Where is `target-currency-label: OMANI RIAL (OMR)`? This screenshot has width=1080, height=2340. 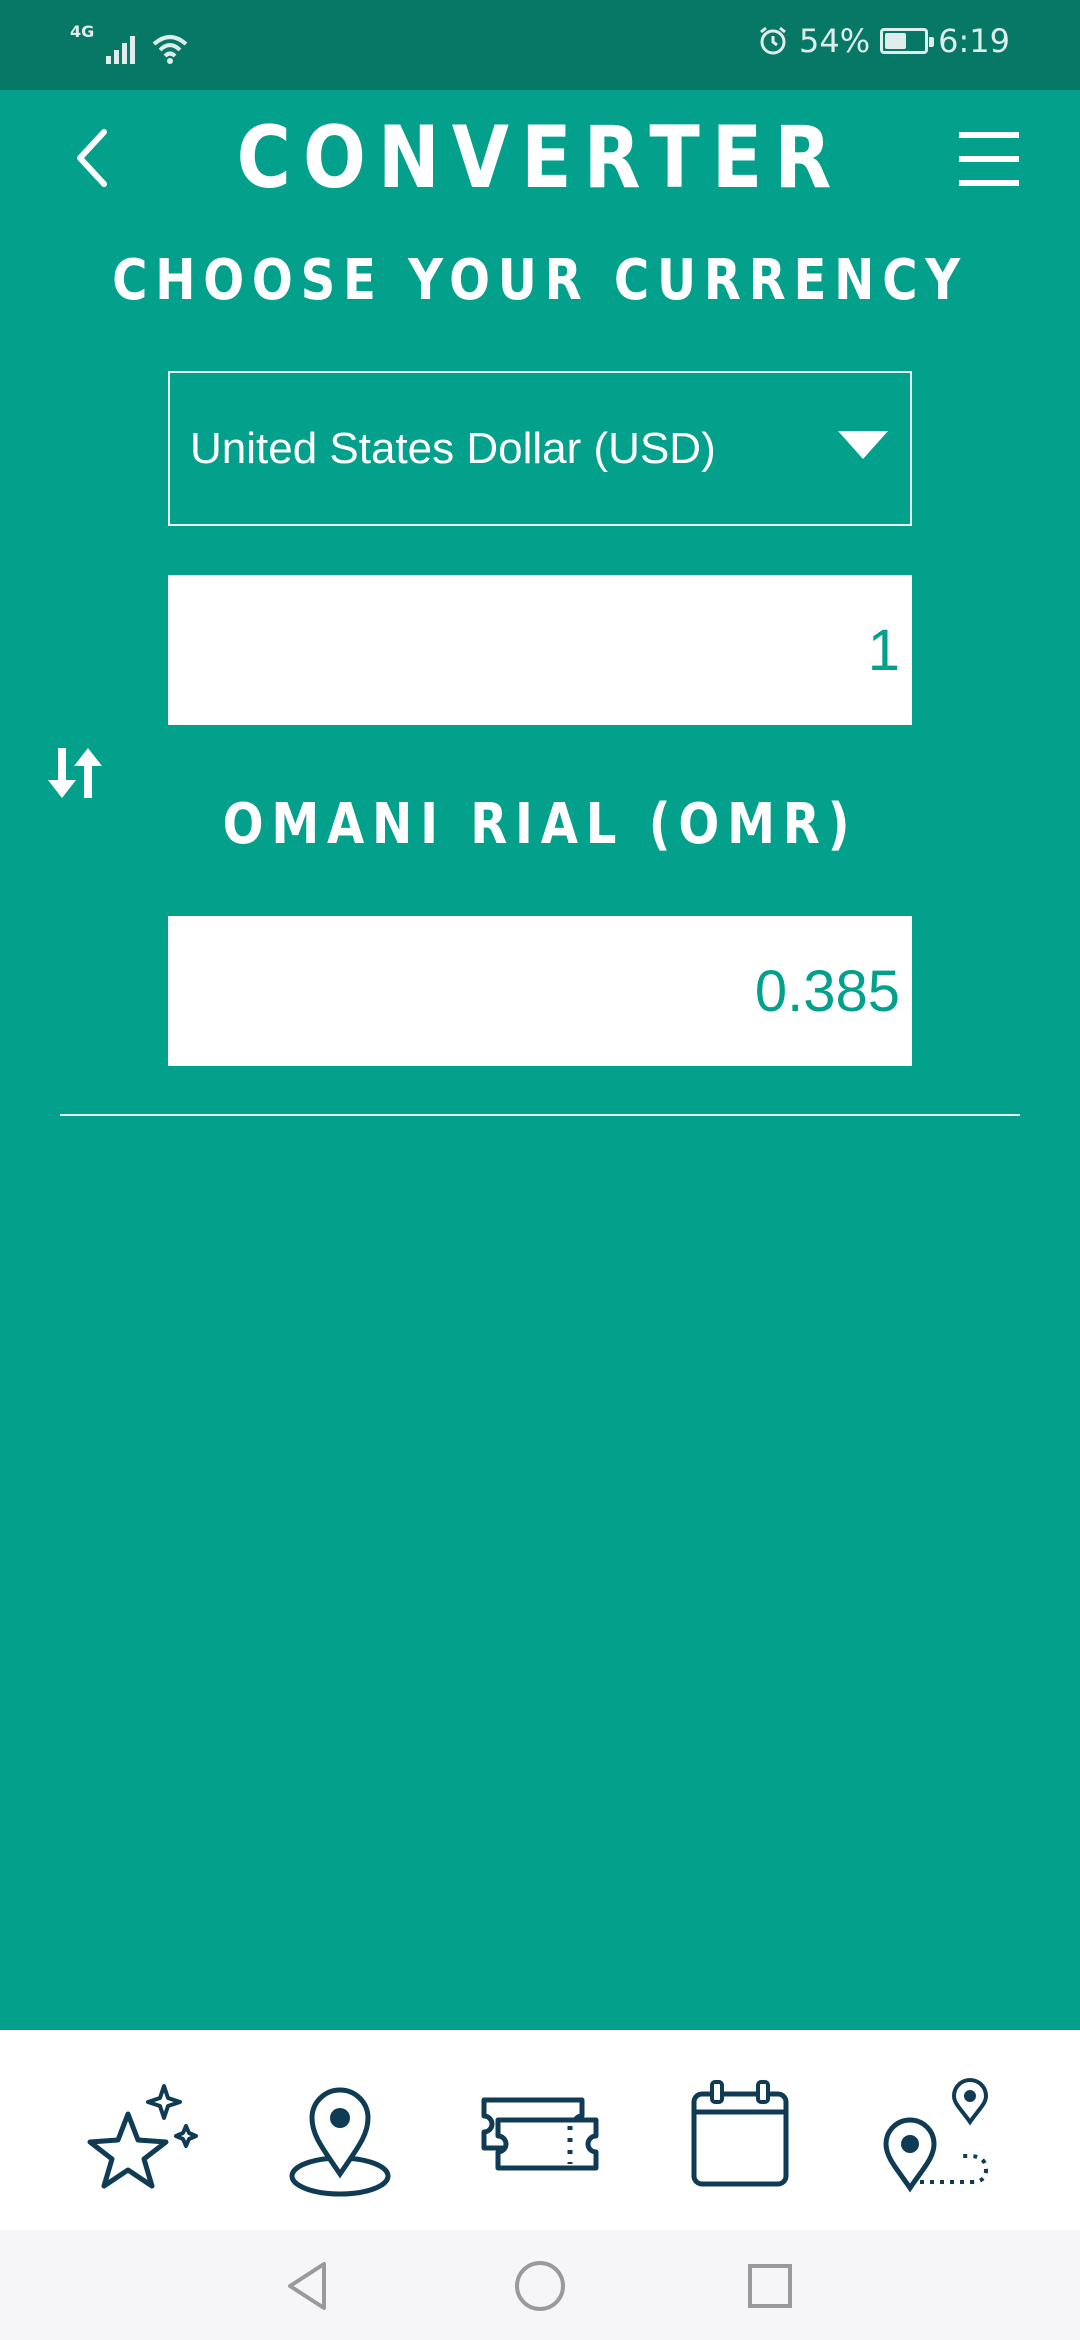 target-currency-label: OMANI RIAL (OMR) is located at coordinates (540, 824).